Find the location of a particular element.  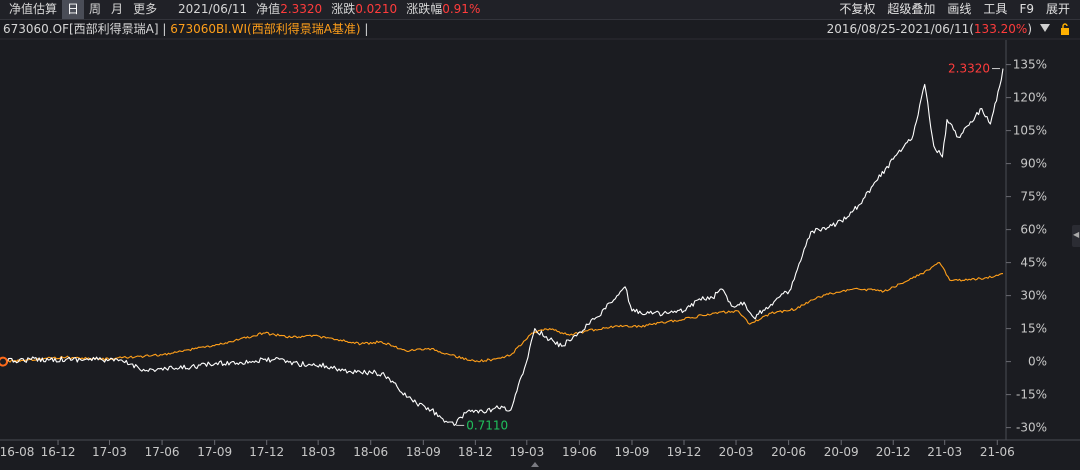

start-marker is located at coordinates (4, 361).